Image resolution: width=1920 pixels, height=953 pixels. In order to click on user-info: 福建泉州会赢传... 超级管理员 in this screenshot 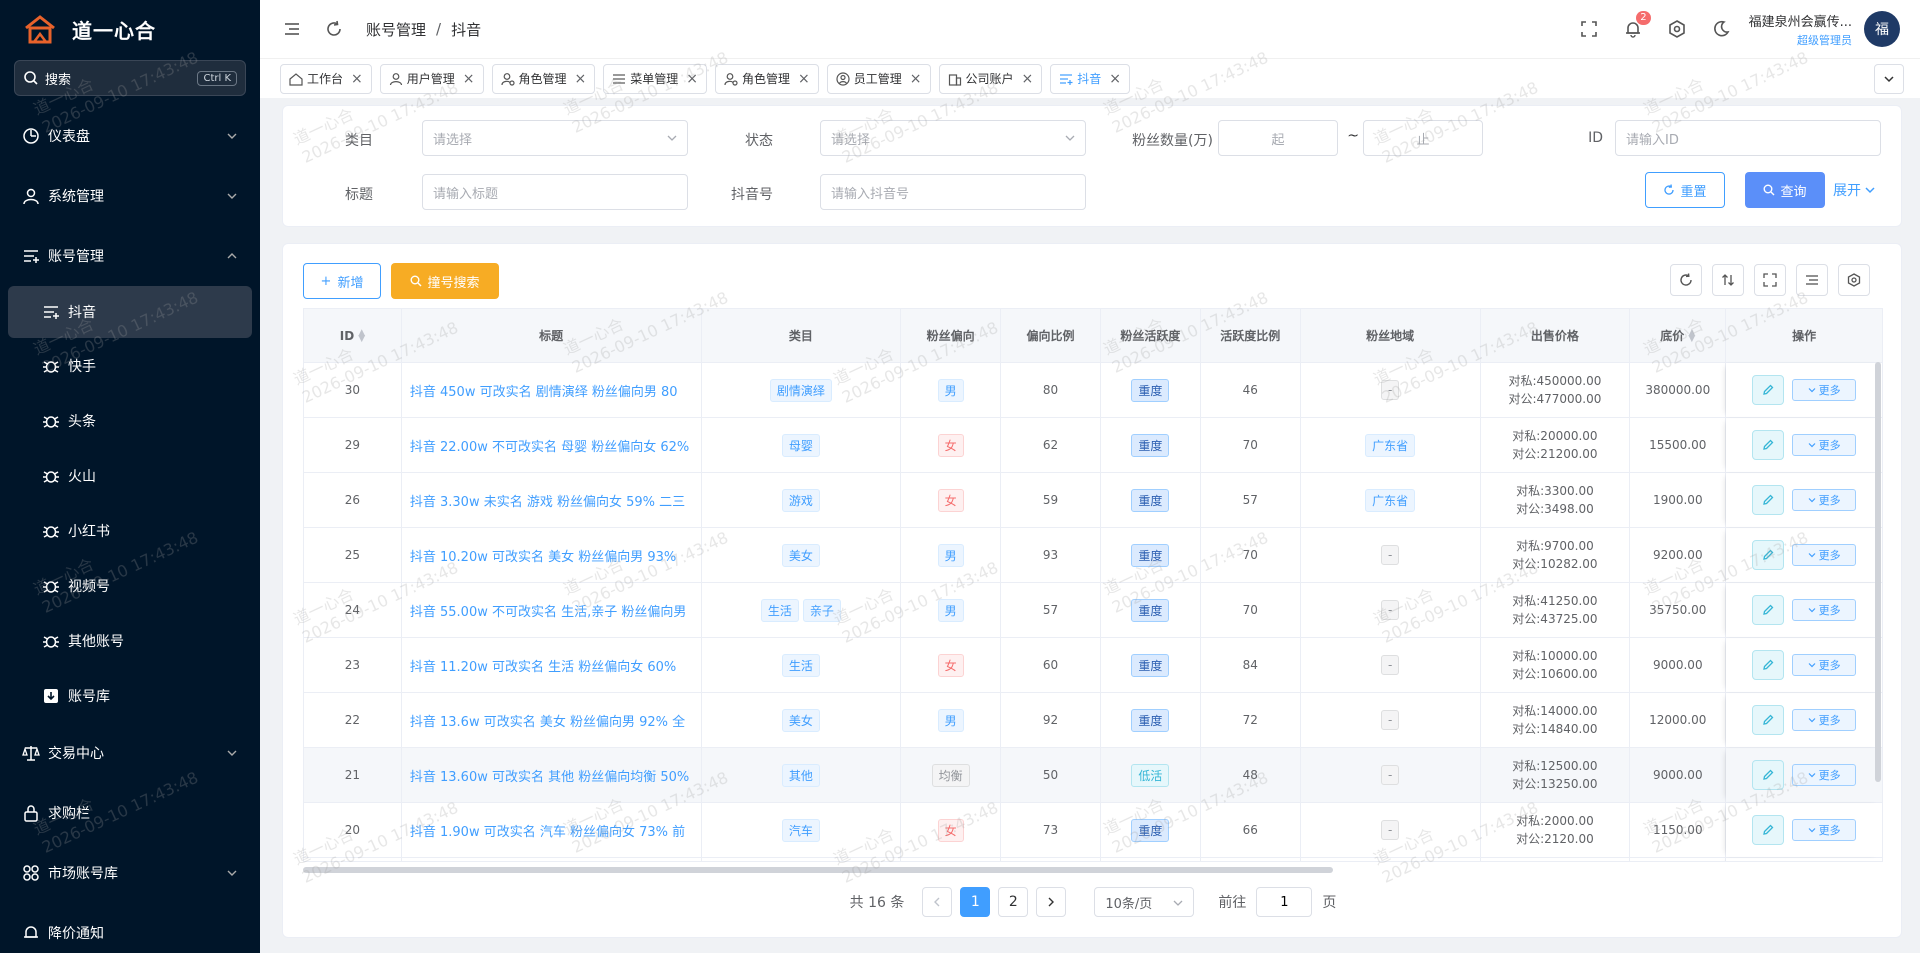, I will do `click(1800, 29)`.